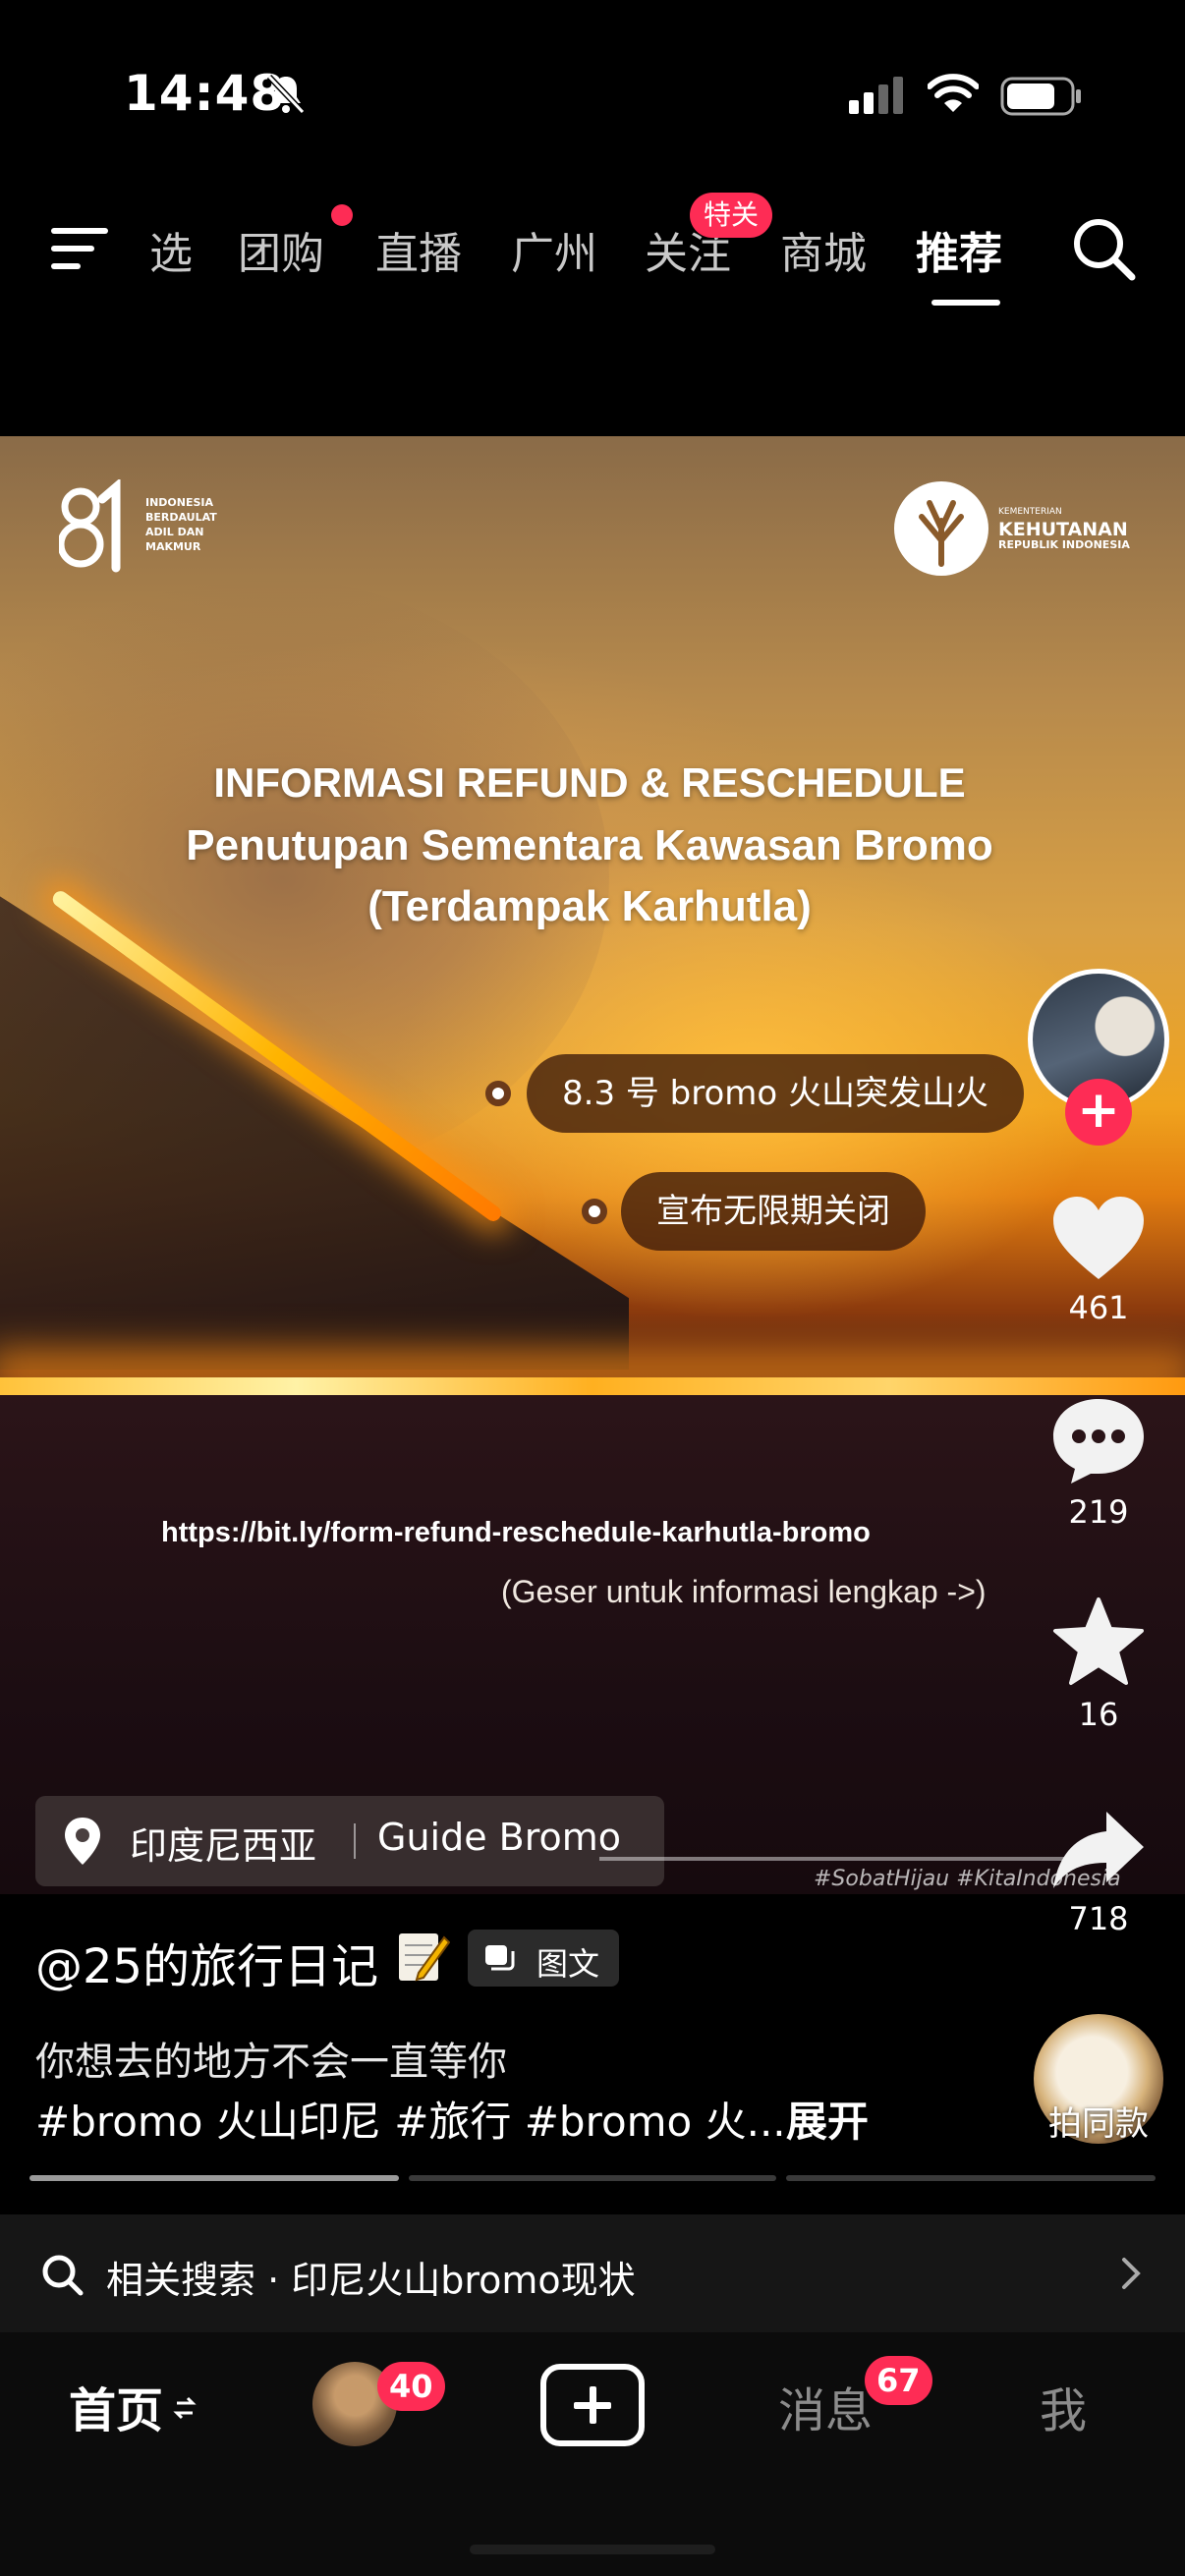  What do you see at coordinates (1099, 1238) in the screenshot?
I see `heart-icon` at bounding box center [1099, 1238].